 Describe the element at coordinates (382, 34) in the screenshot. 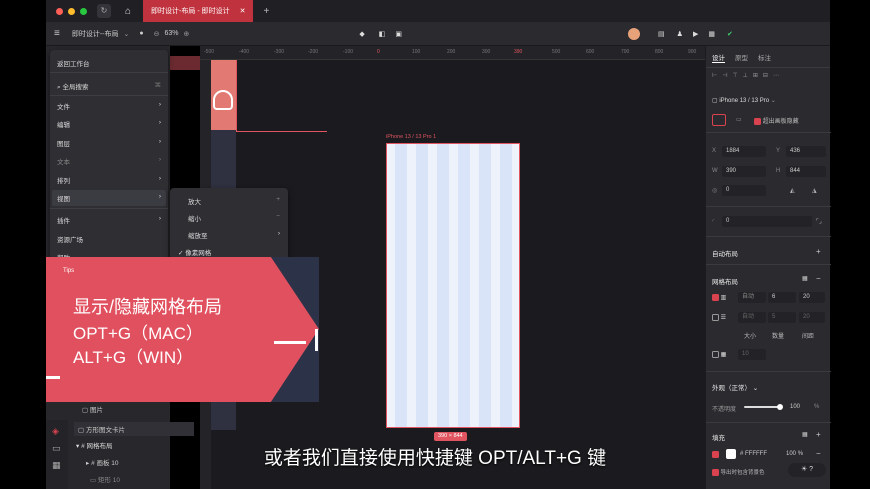

I see `boolean-icon: ◧` at that location.